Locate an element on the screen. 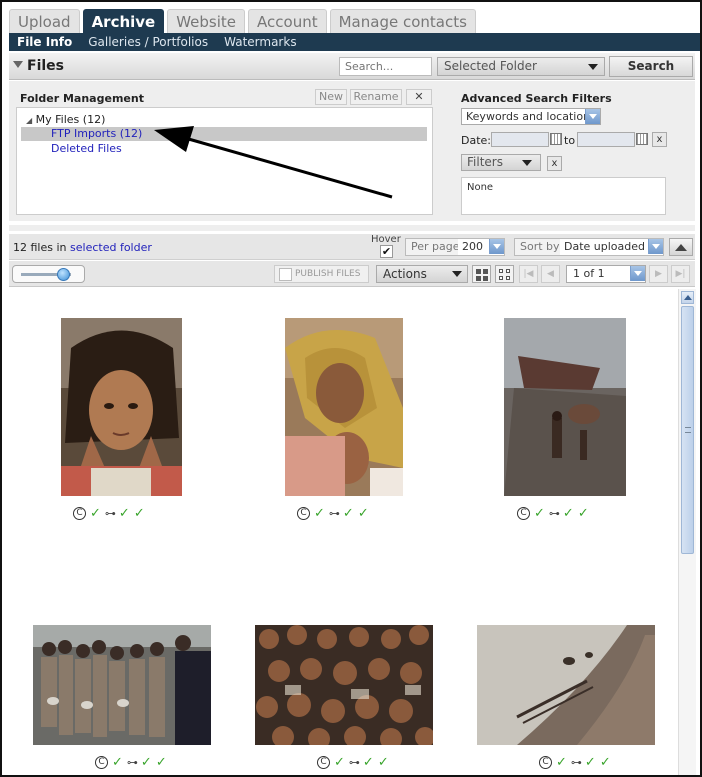 This screenshot has height=777, width=702. tree-root: ◢ My Files (12) is located at coordinates (65, 120).